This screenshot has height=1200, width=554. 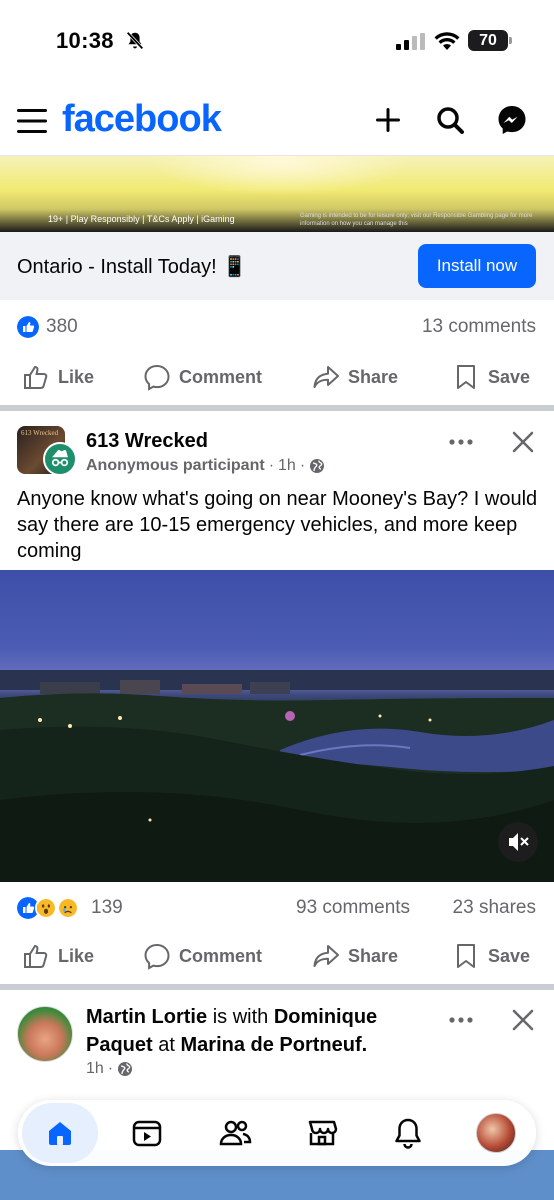 What do you see at coordinates (68, 908) in the screenshot?
I see `sad-reaction-icon` at bounding box center [68, 908].